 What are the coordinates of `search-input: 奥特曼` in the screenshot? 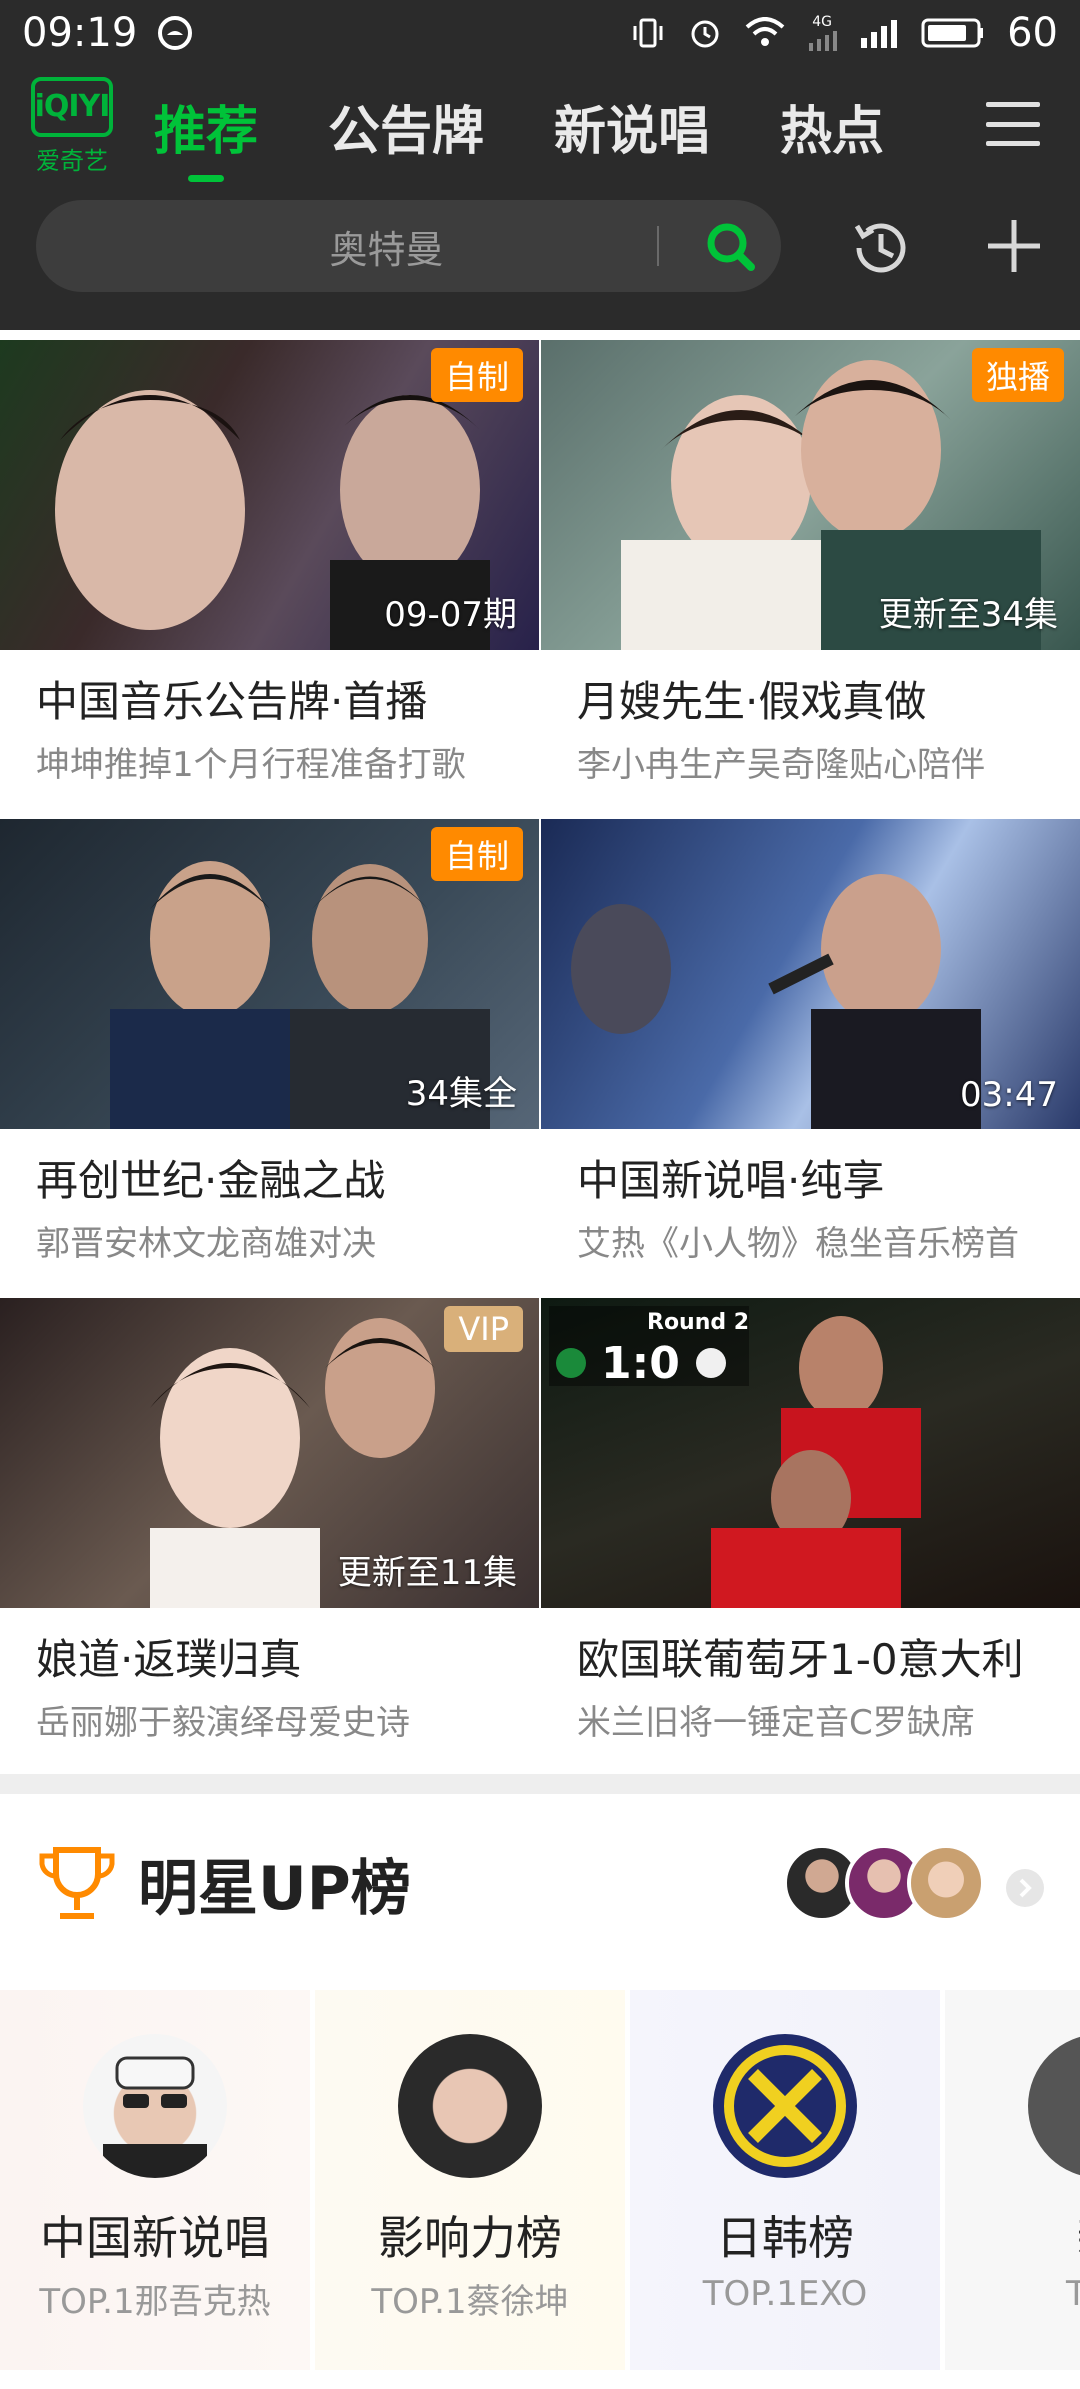 It's located at (408, 246).